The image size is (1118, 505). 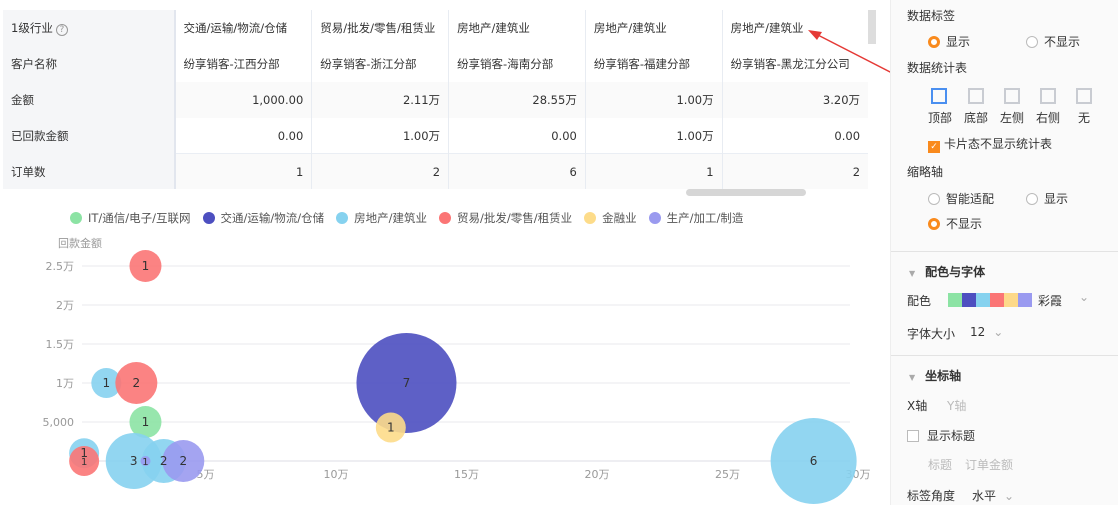 What do you see at coordinates (849, 51) in the screenshot?
I see `annotation-arrow` at bounding box center [849, 51].